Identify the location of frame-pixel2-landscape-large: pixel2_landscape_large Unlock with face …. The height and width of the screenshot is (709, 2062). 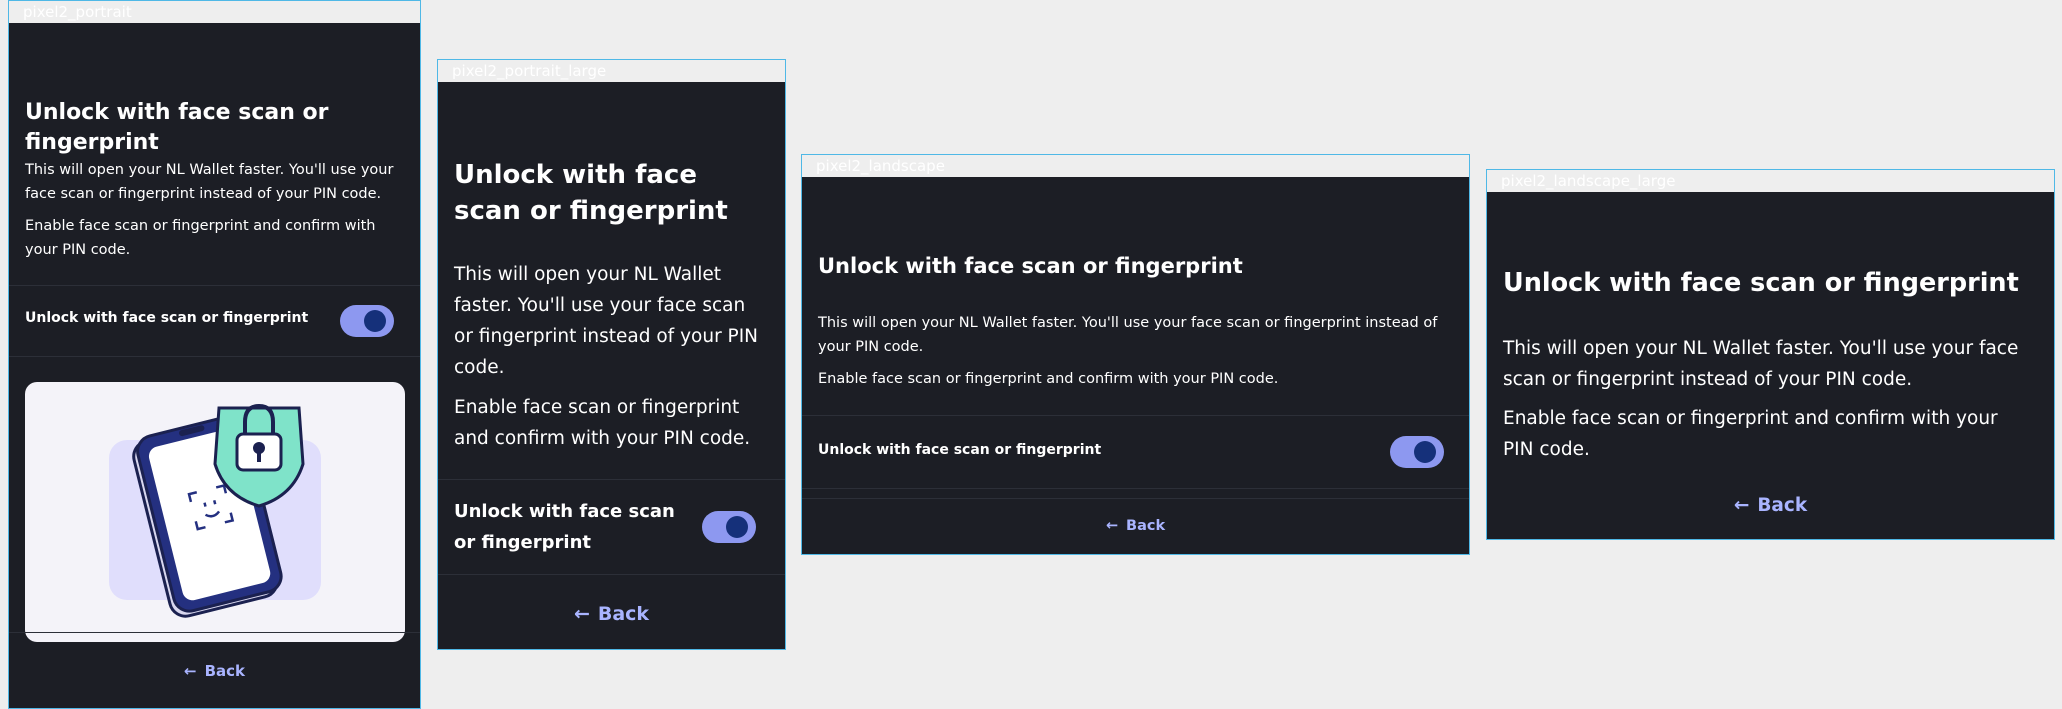
(1770, 354).